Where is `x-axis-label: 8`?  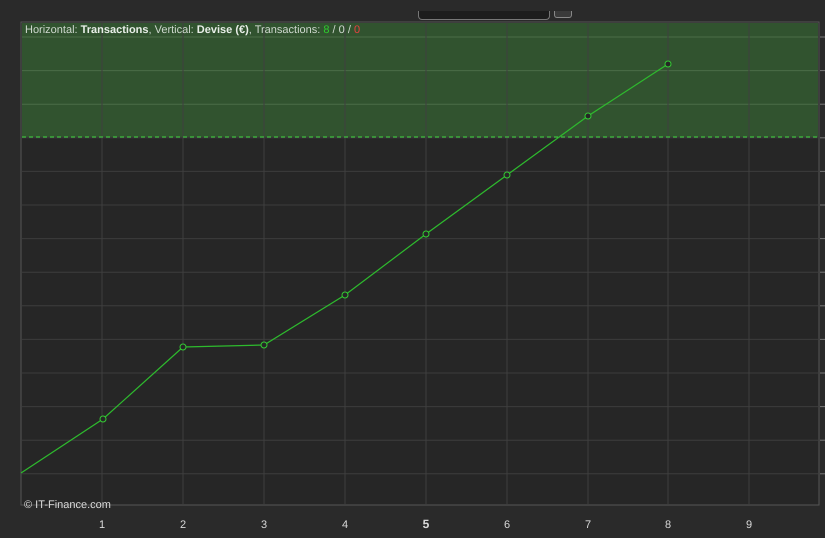
x-axis-label: 8 is located at coordinates (668, 525).